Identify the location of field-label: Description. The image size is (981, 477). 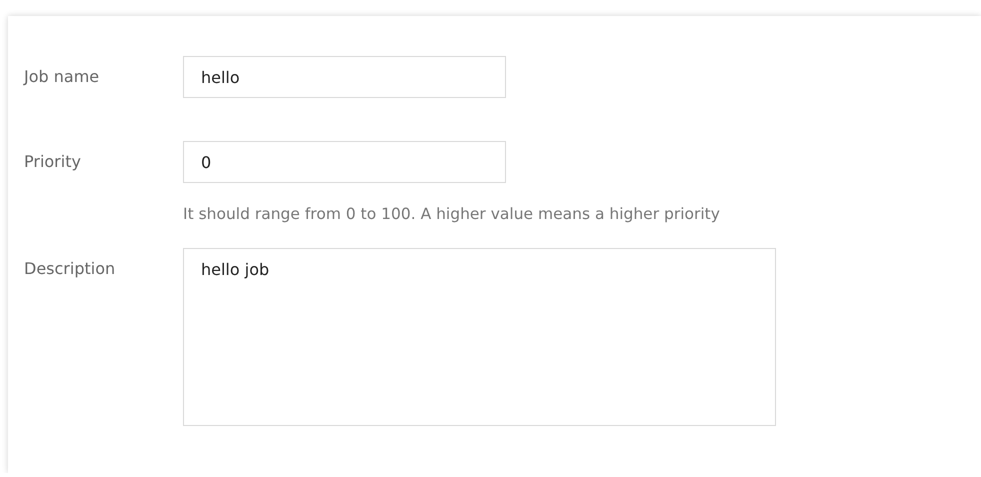
(70, 268).